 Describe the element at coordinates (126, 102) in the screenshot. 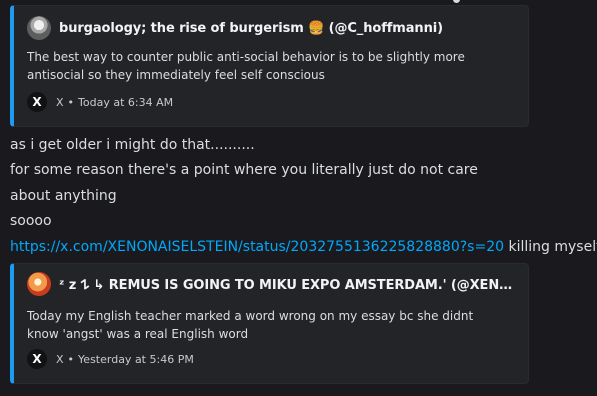

I see `embed-timestamp: Today at 6:34 AM` at that location.